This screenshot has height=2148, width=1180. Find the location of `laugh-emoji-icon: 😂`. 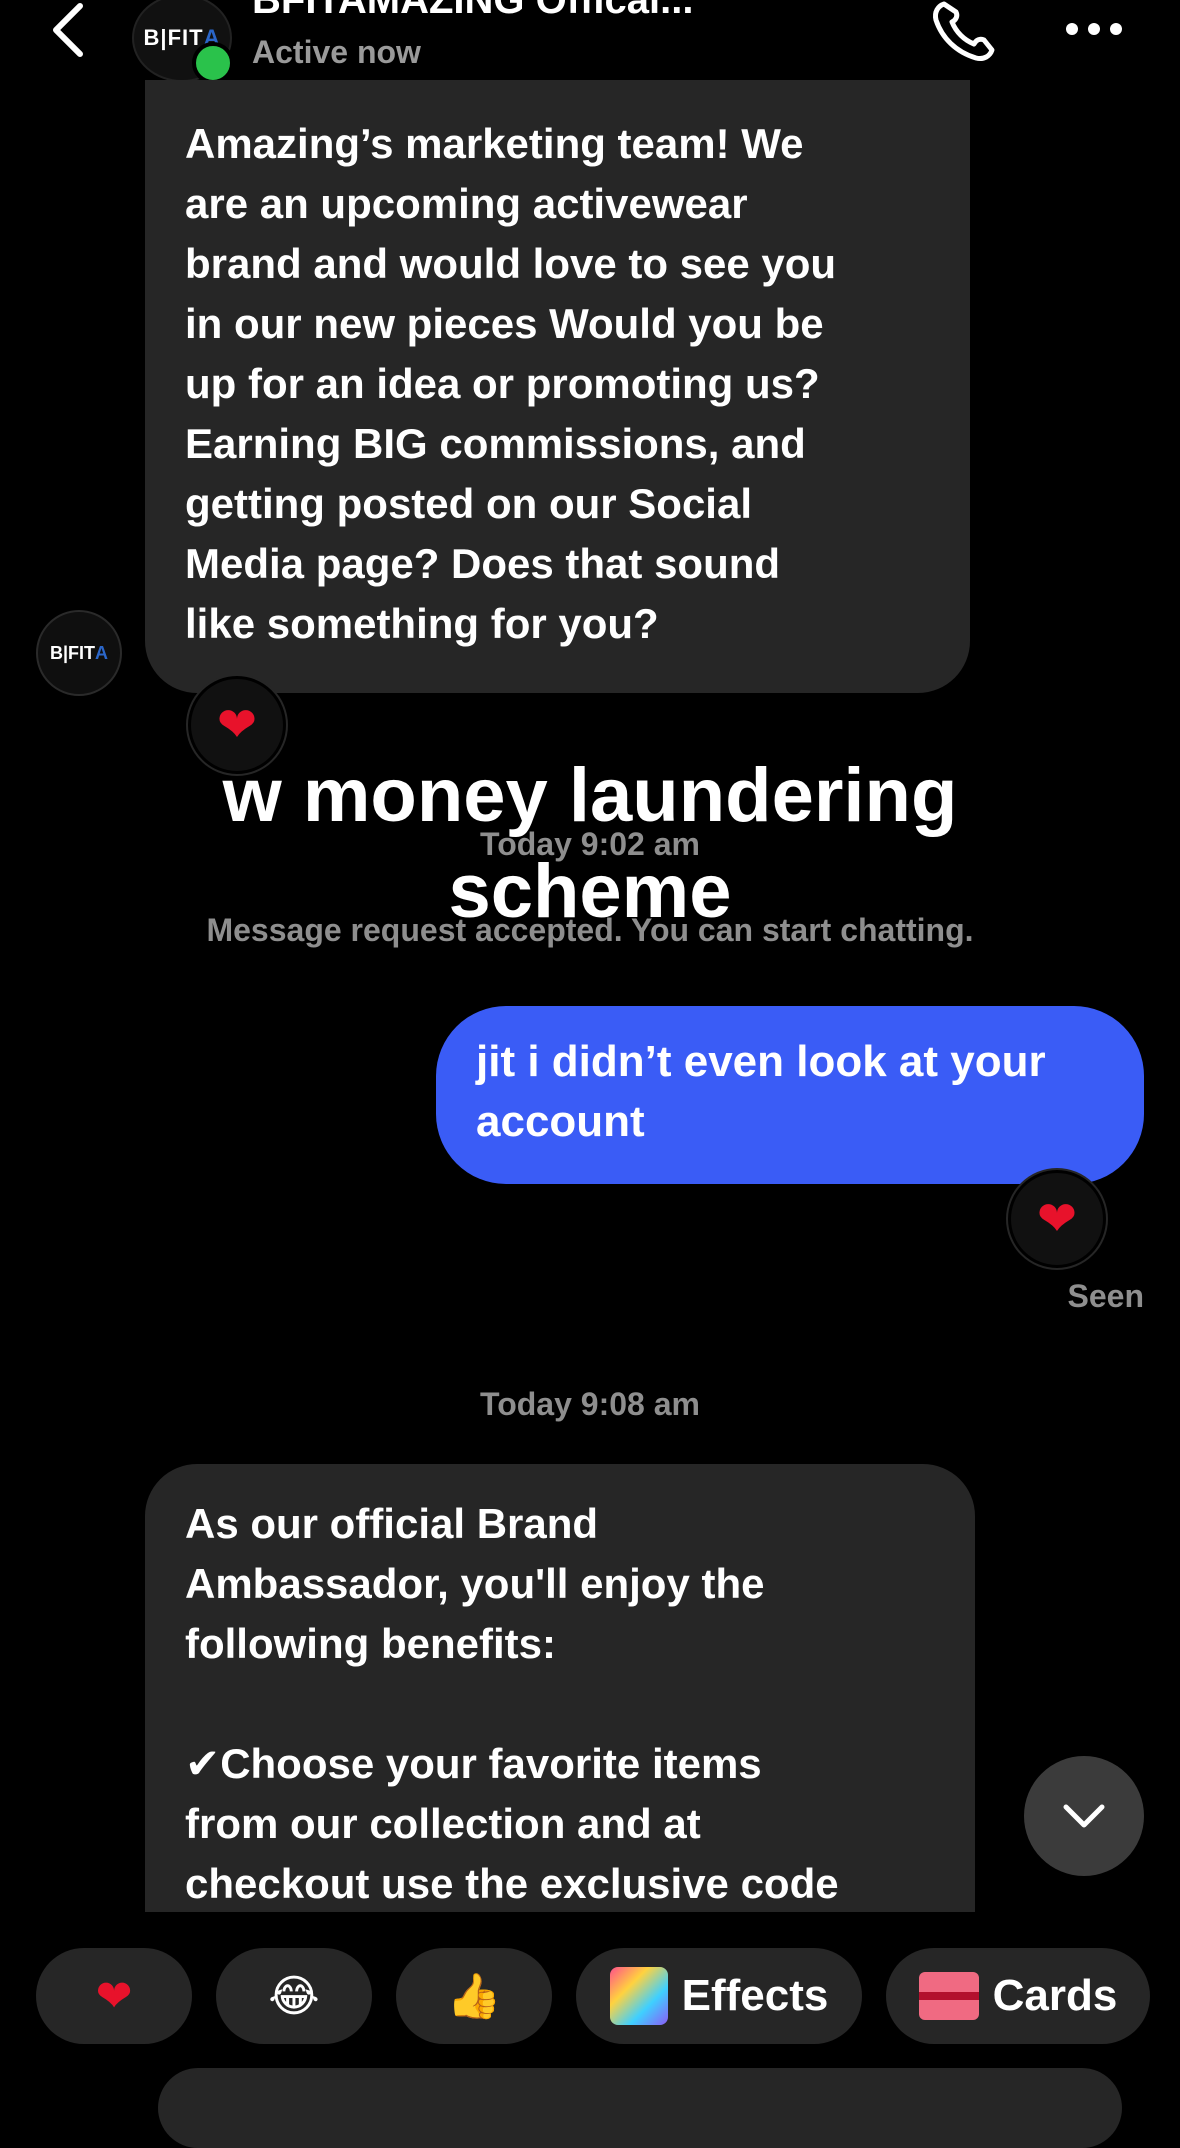

laugh-emoji-icon: 😂 is located at coordinates (294, 1996).